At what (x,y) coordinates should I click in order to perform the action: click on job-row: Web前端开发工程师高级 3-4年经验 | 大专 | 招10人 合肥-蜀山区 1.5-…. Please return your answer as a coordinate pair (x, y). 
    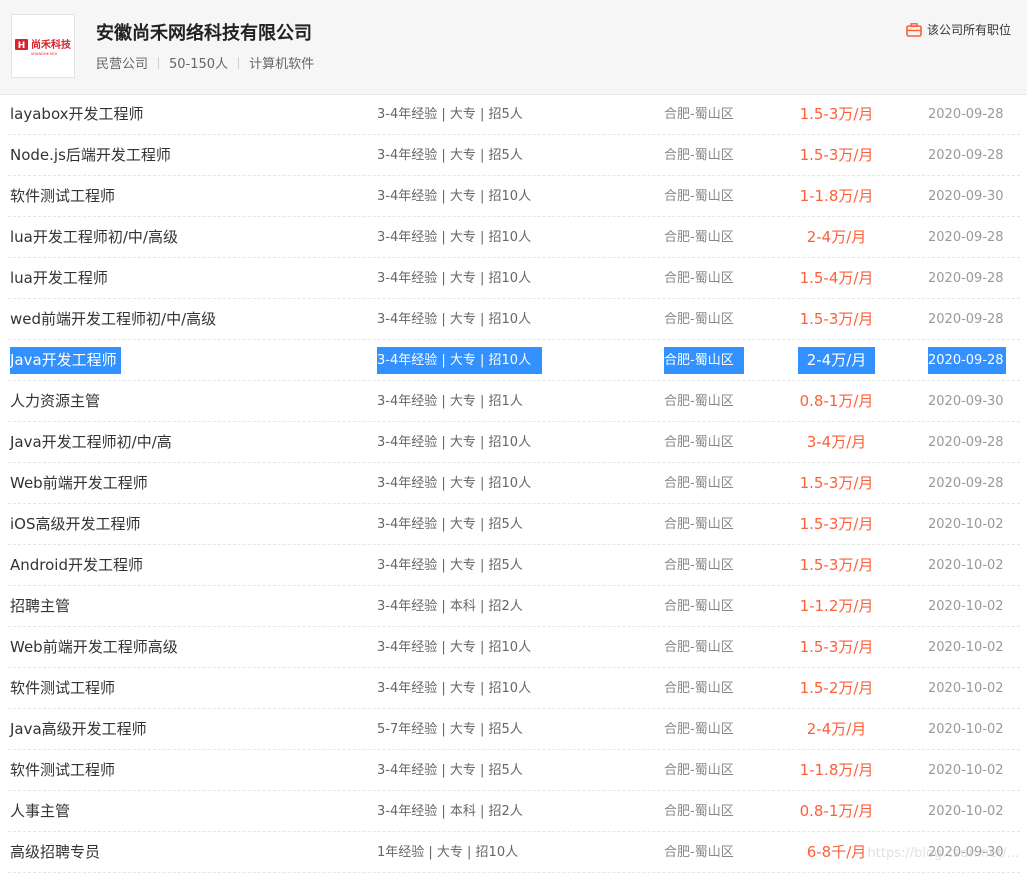
    Looking at the image, I should click on (514, 647).